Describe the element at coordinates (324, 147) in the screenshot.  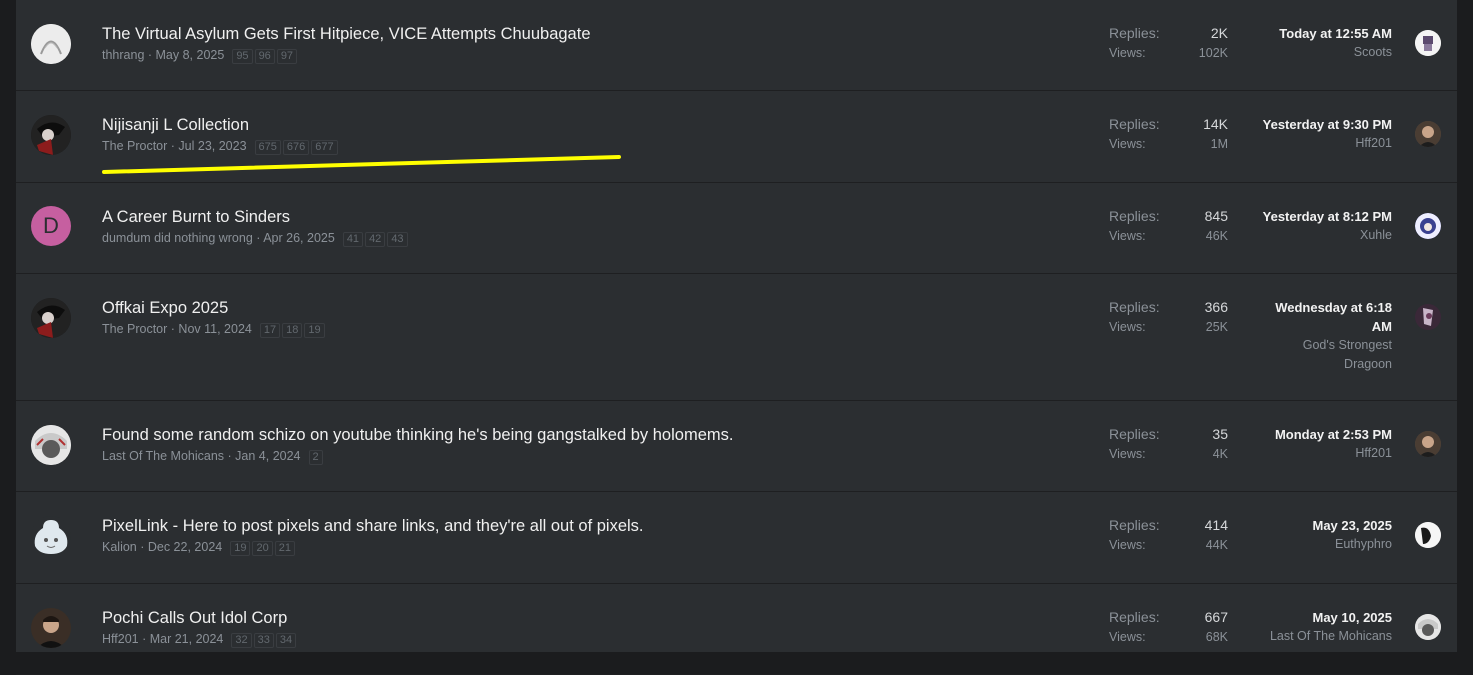
I see `page-link: 677` at that location.